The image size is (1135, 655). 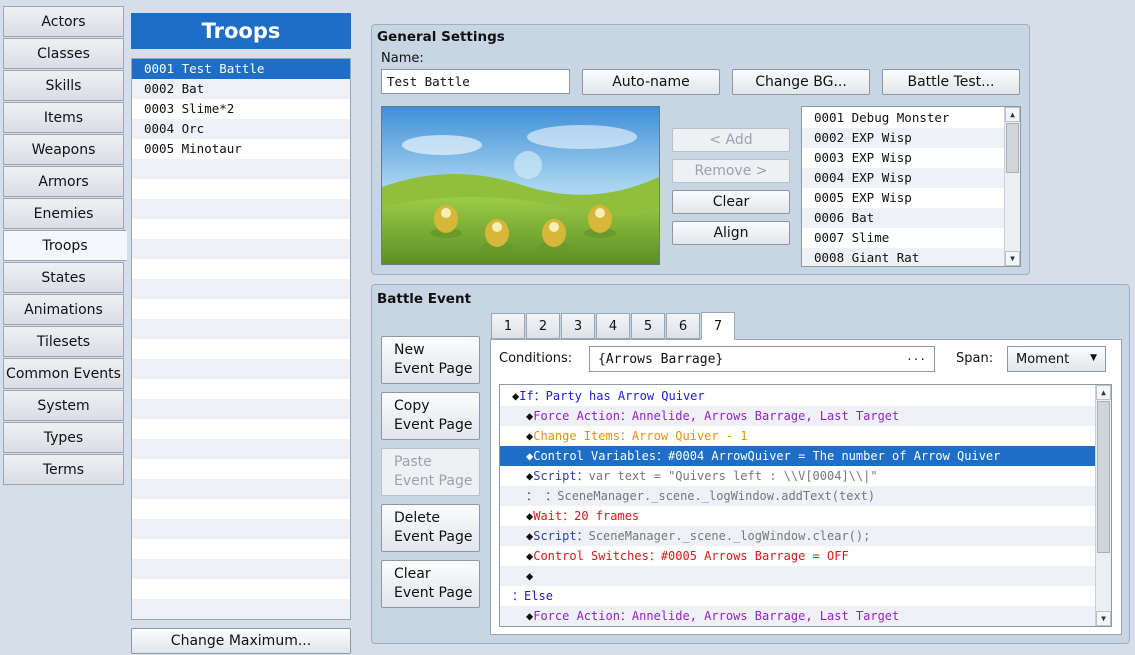 What do you see at coordinates (430, 360) in the screenshot?
I see `new-event-page-button: New Event Page` at bounding box center [430, 360].